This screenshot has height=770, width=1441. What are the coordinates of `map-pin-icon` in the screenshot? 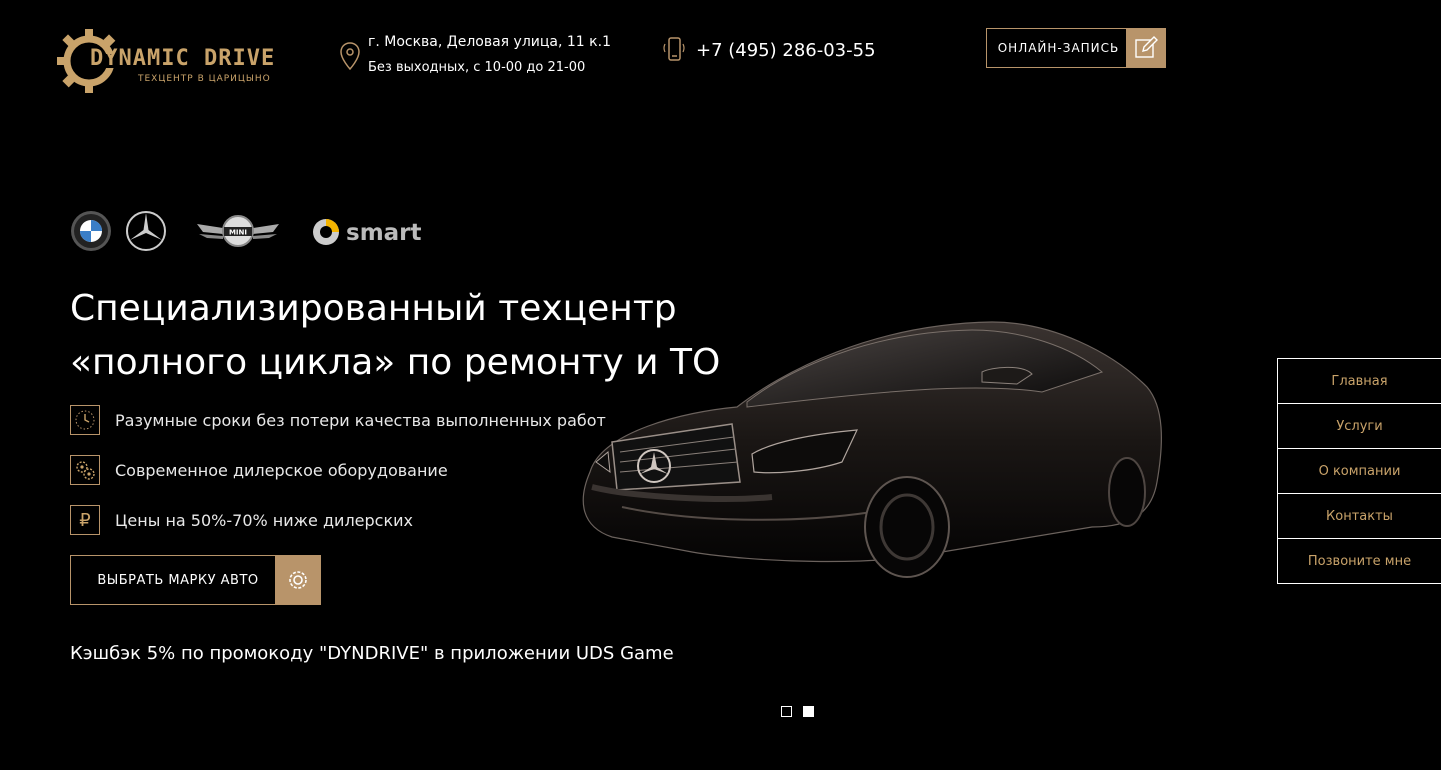 It's located at (350, 56).